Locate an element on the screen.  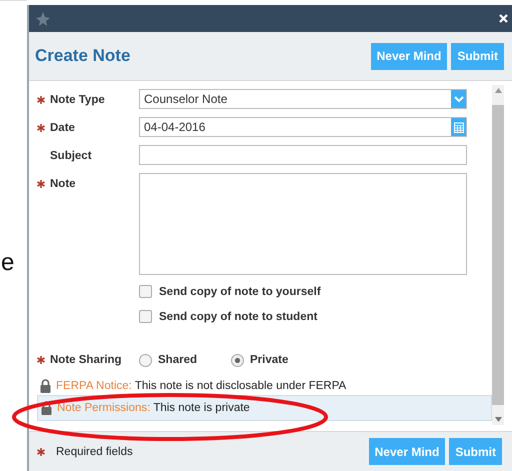
close-icon is located at coordinates (503, 18).